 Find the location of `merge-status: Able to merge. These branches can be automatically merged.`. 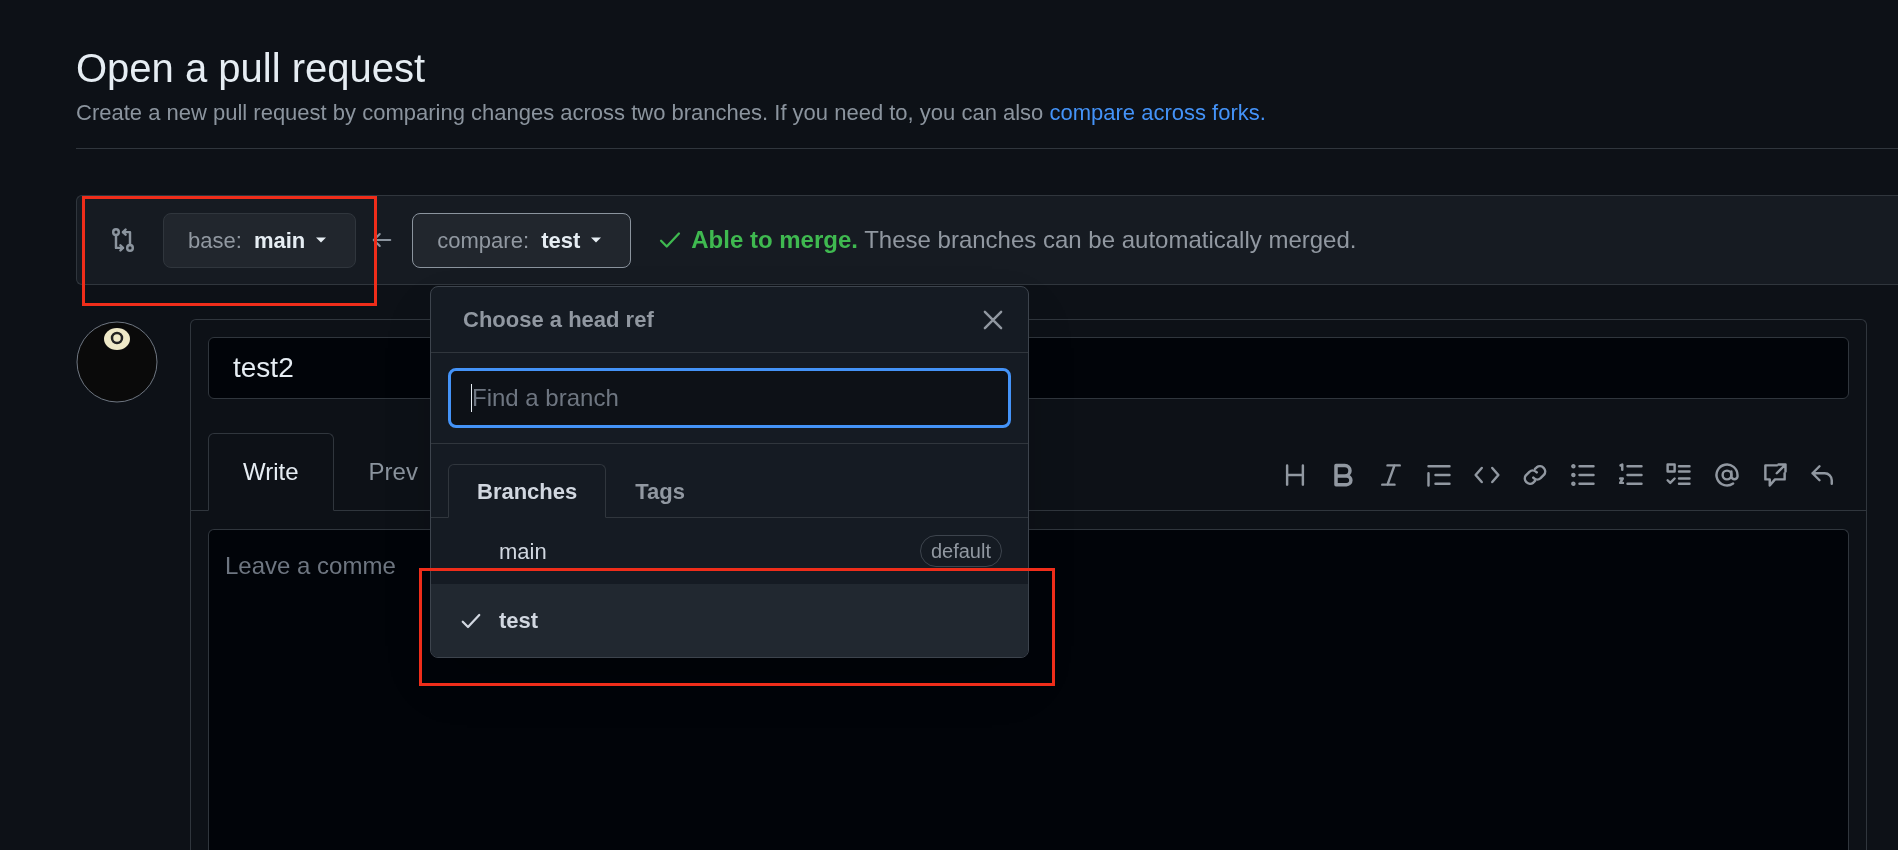

merge-status: Able to merge. These branches can be automatically merged. is located at coordinates (1024, 240).